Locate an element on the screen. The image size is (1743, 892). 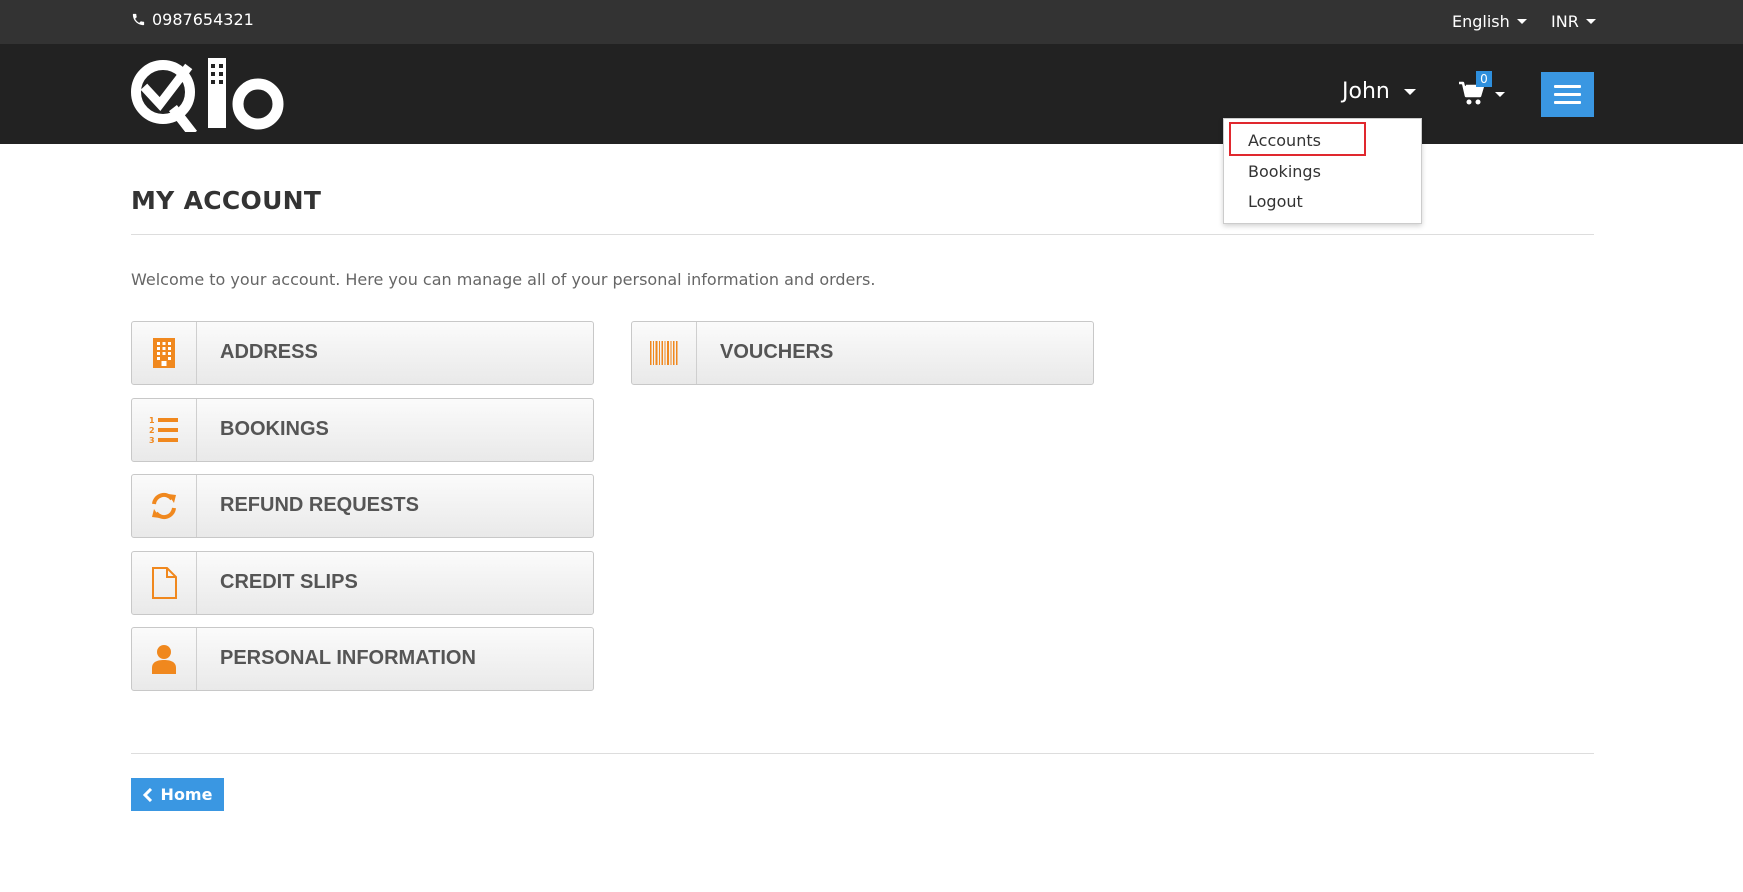
language-selector: English is located at coordinates (1489, 21).